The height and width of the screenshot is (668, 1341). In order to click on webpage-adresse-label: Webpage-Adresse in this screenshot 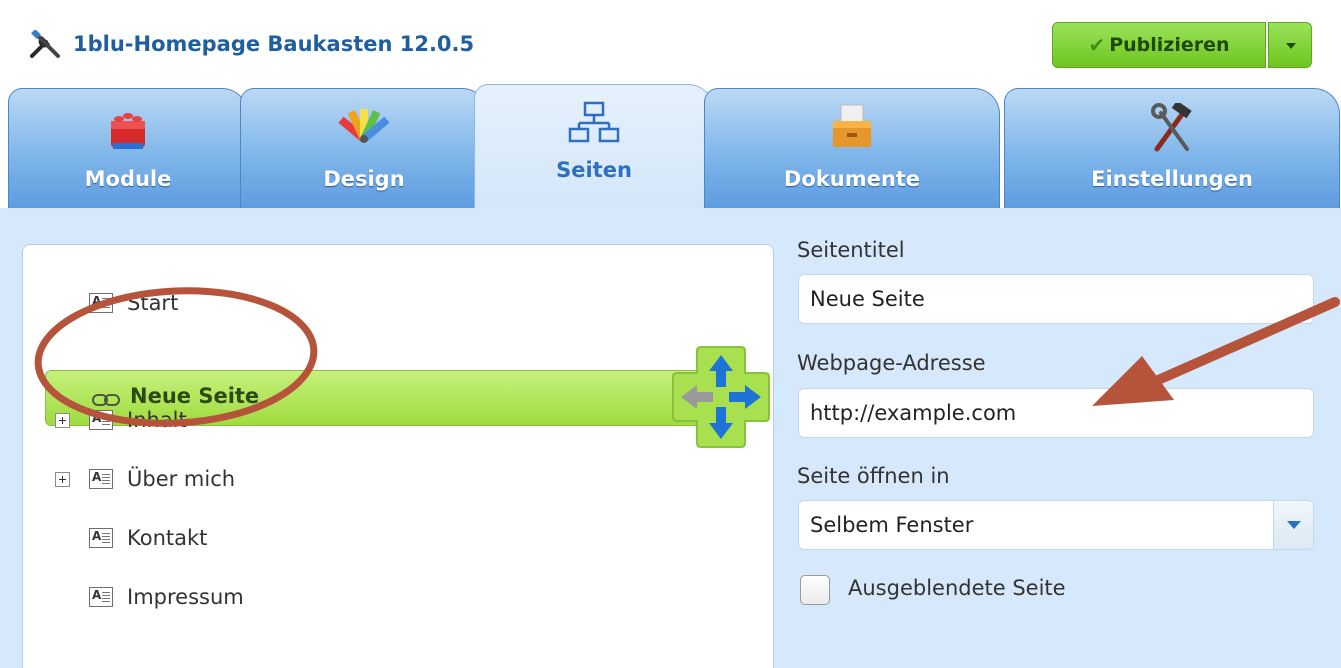, I will do `click(891, 363)`.